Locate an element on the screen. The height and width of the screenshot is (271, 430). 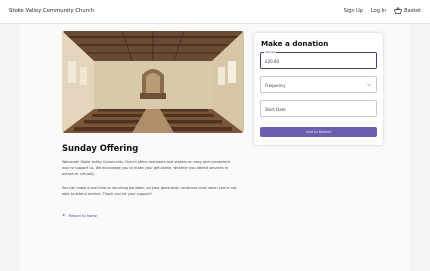
basket-link: Basket is located at coordinates (407, 10).